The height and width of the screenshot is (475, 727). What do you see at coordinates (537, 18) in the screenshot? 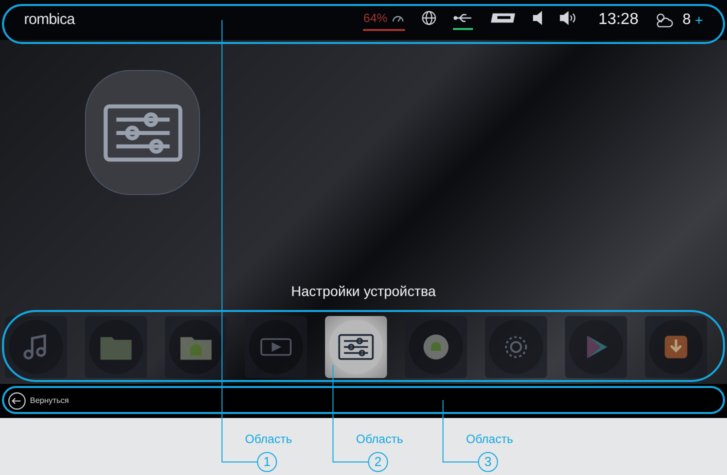
I see `speaker-icon` at bounding box center [537, 18].